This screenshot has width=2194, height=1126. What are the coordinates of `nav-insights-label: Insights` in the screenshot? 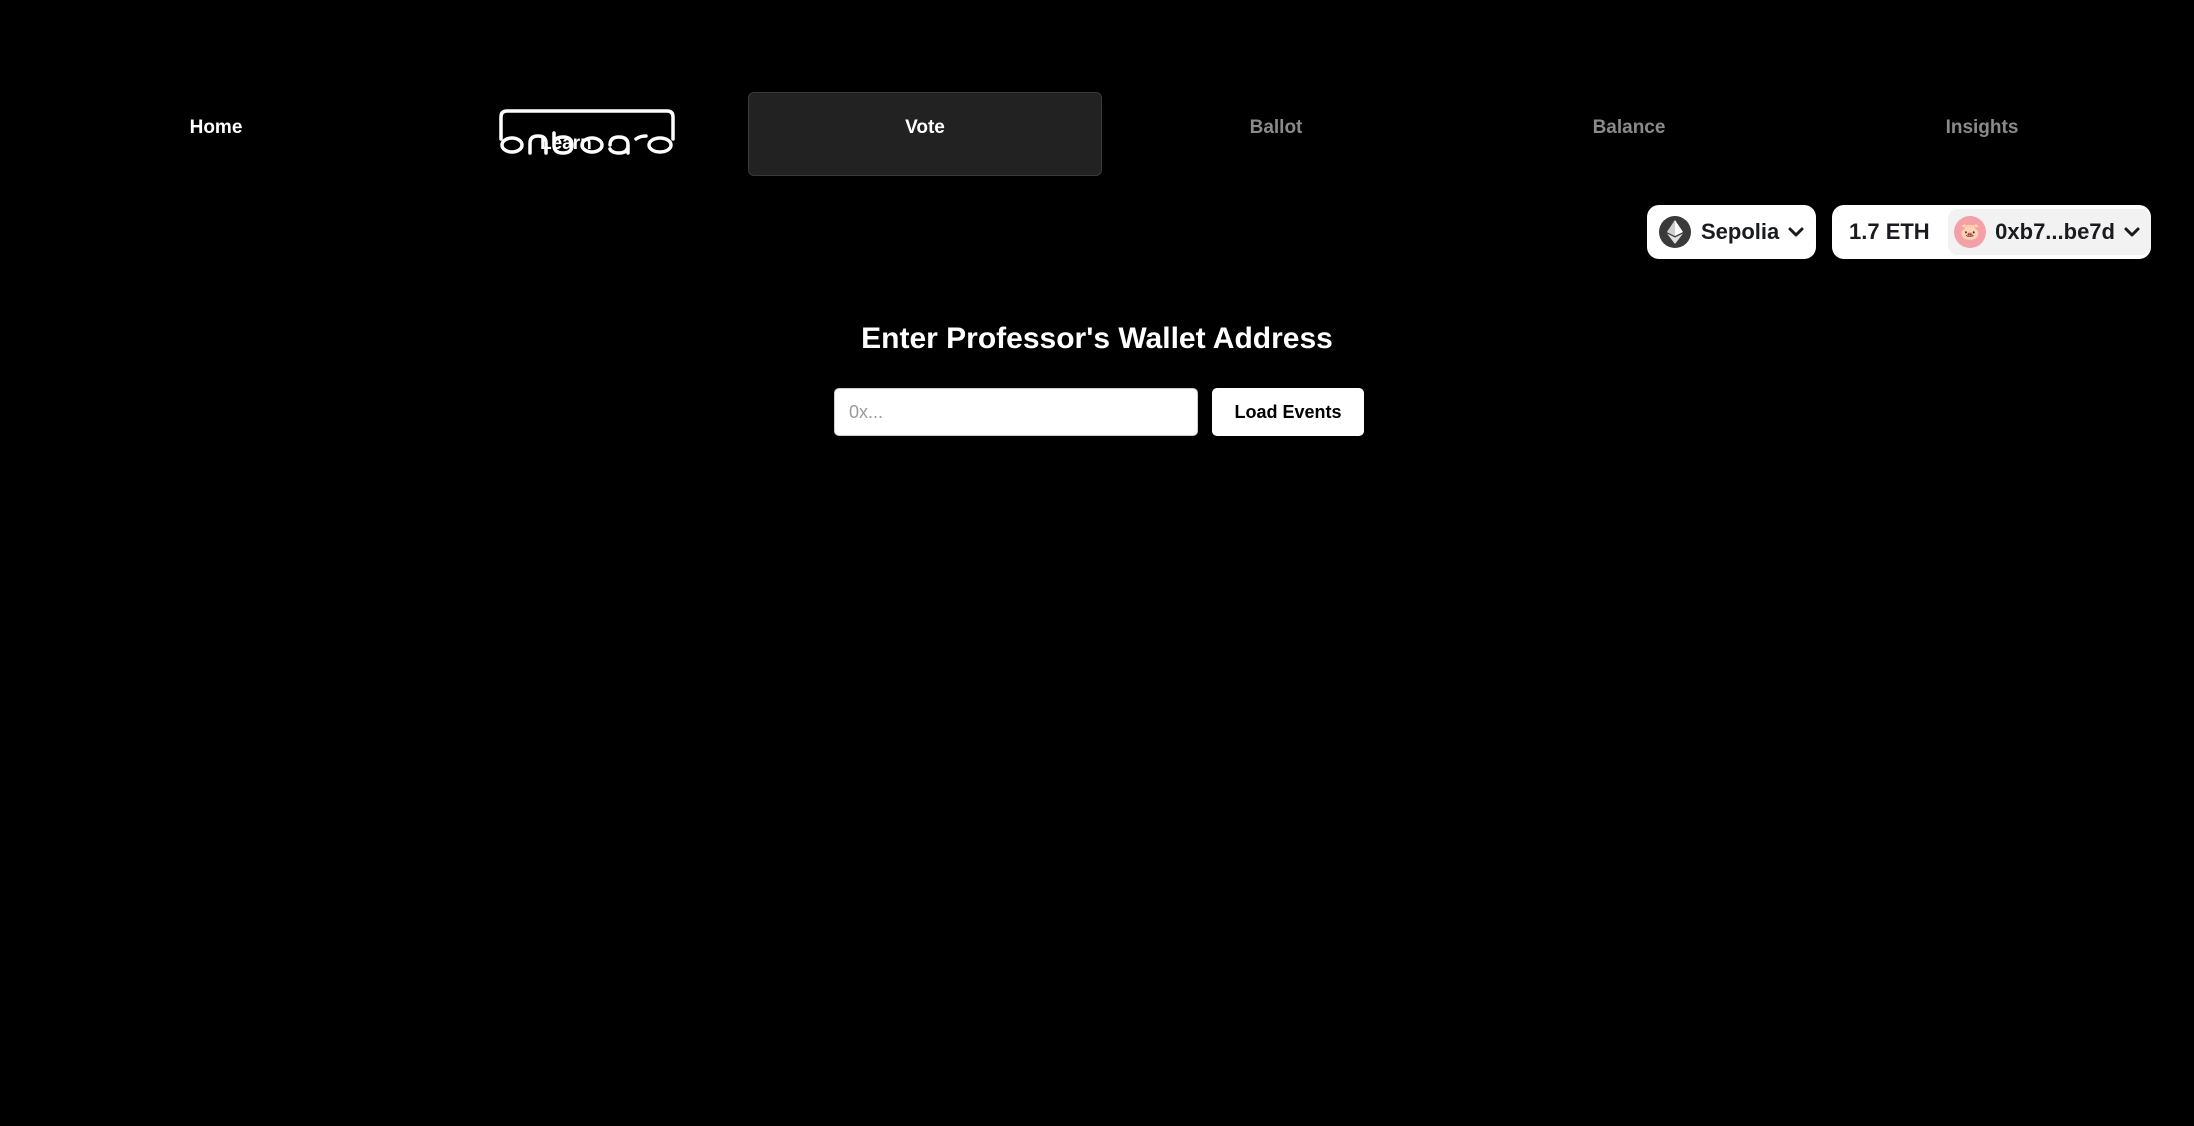 It's located at (1982, 127).